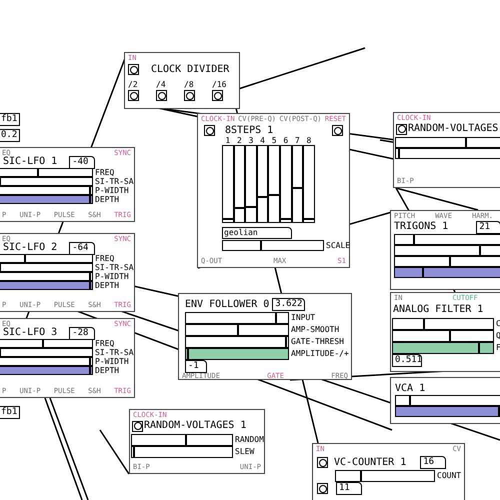  Describe the element at coordinates (107, 286) in the screenshot. I see `slider-label: DEPTH` at that location.